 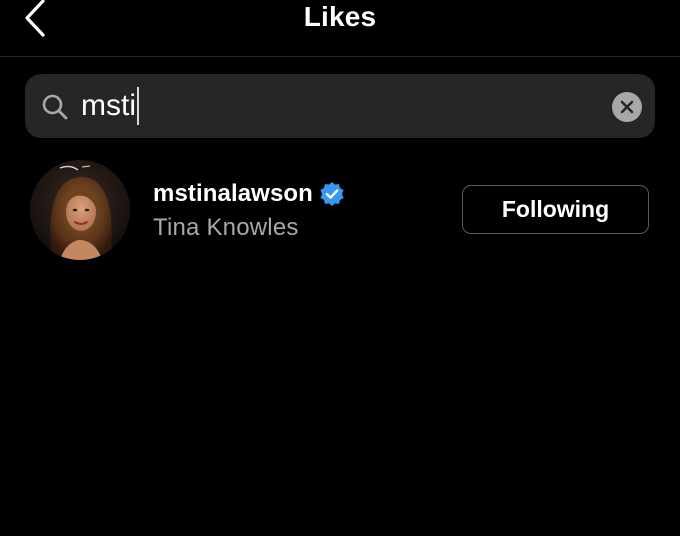 I want to click on username-line: mstinalawson, so click(x=249, y=194).